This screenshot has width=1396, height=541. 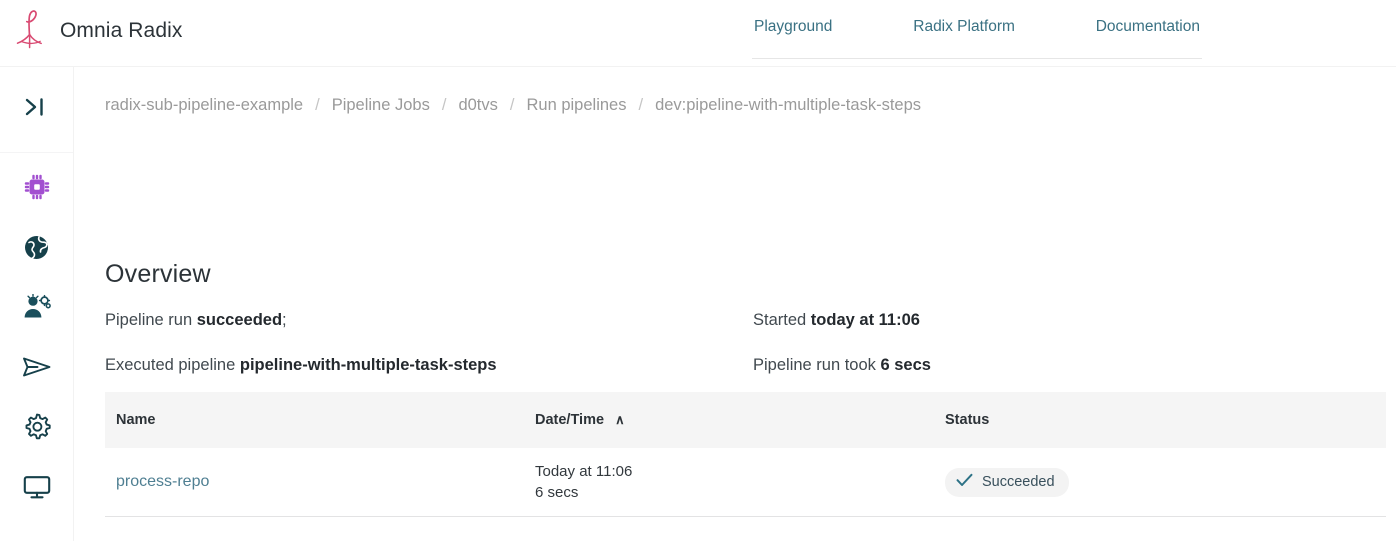 What do you see at coordinates (425, 320) in the screenshot?
I see `summary-line-pipeline-run: Pipeline run succeeded;` at bounding box center [425, 320].